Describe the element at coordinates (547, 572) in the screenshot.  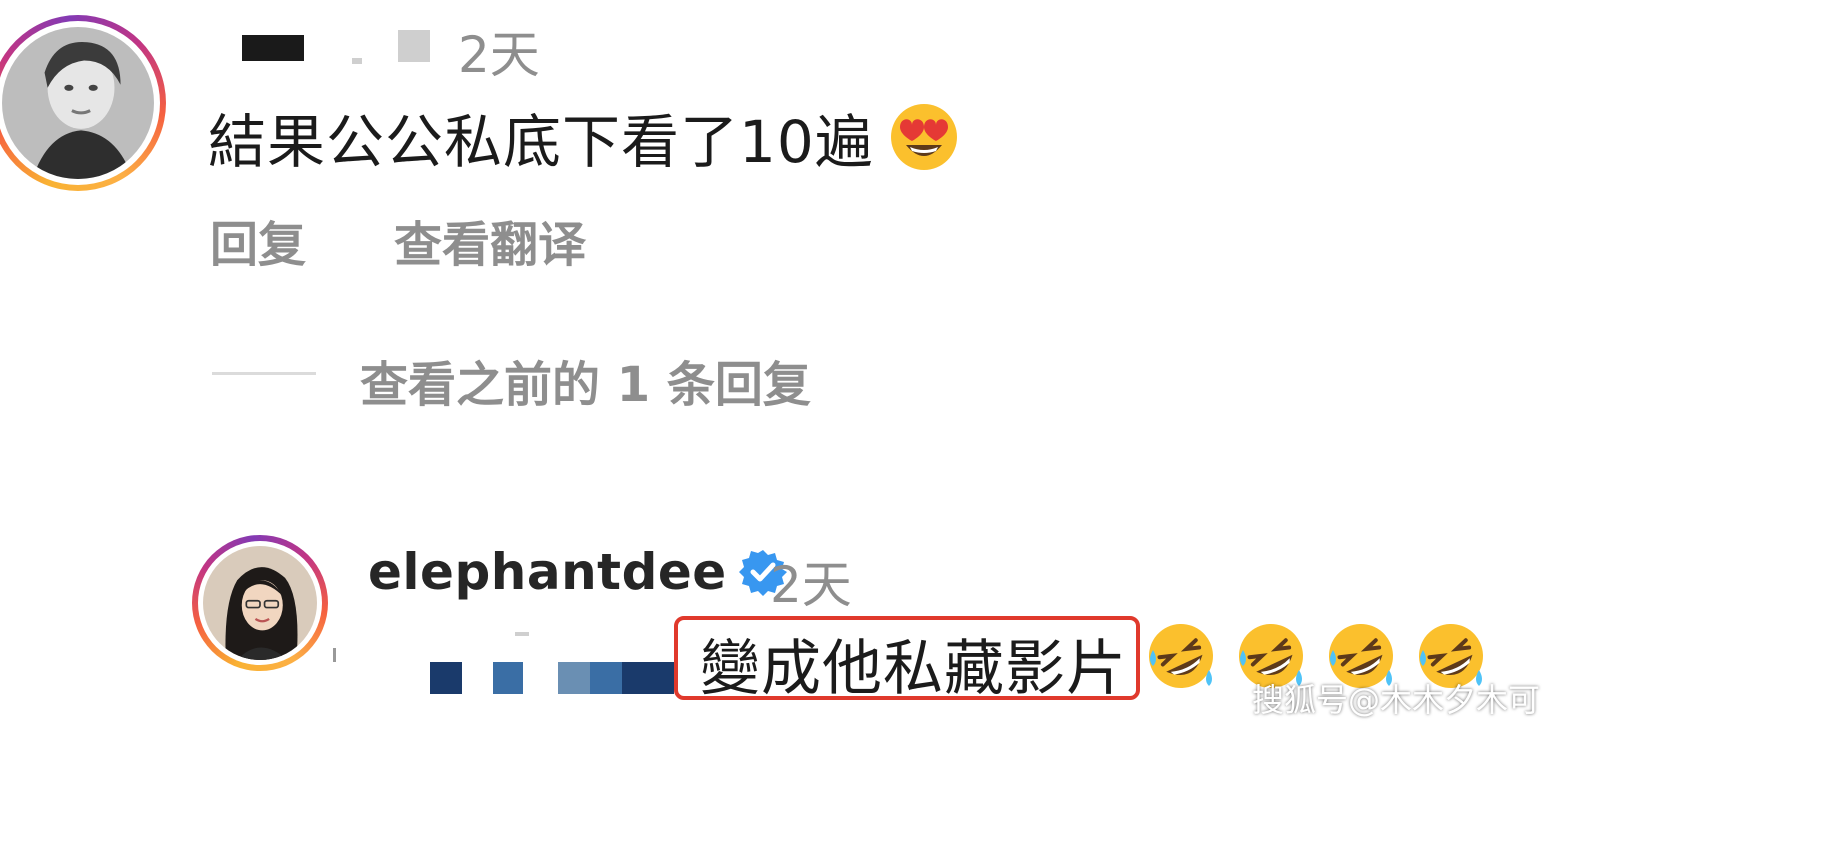
I see `reply-username-text: elephantdee` at that location.